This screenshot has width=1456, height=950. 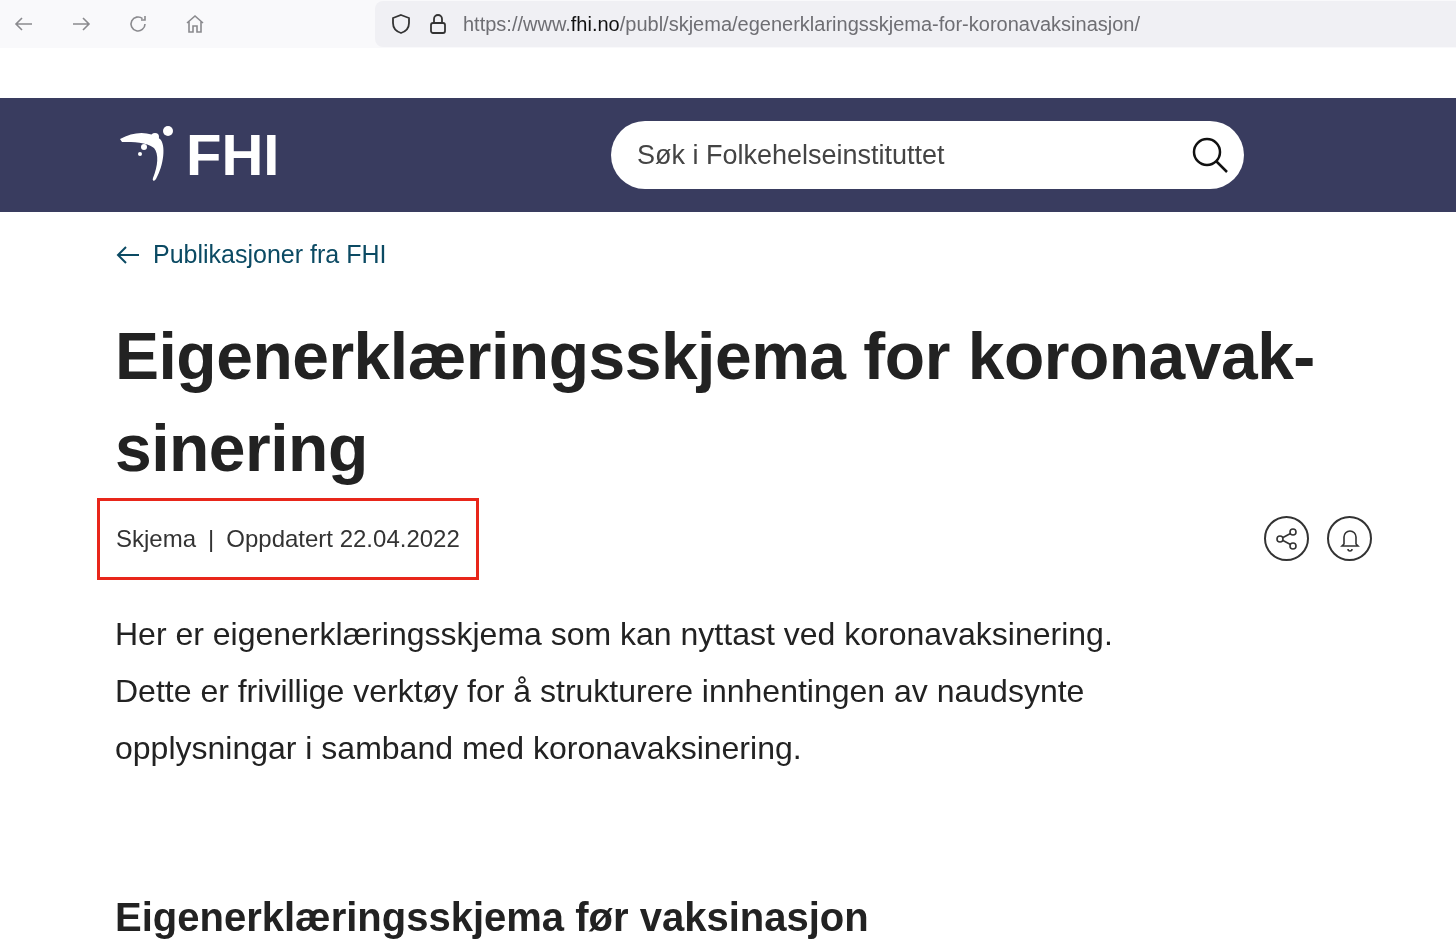 What do you see at coordinates (251, 255) in the screenshot?
I see `back-link: Publikasjoner fra FHI` at bounding box center [251, 255].